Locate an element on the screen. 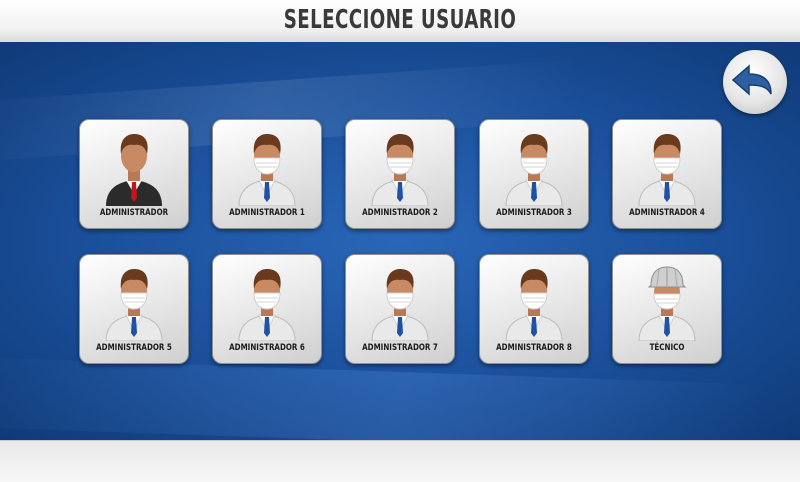  user-tile-administrador: ADMINISTRADOR is located at coordinates (134, 174).